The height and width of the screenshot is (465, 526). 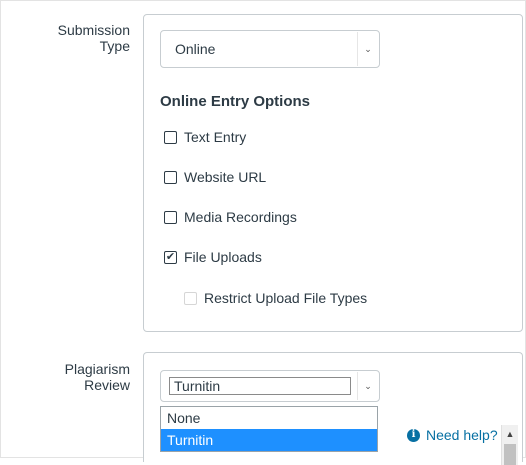 What do you see at coordinates (240, 217) in the screenshot?
I see `media-recordings-label: Media Recordings` at bounding box center [240, 217].